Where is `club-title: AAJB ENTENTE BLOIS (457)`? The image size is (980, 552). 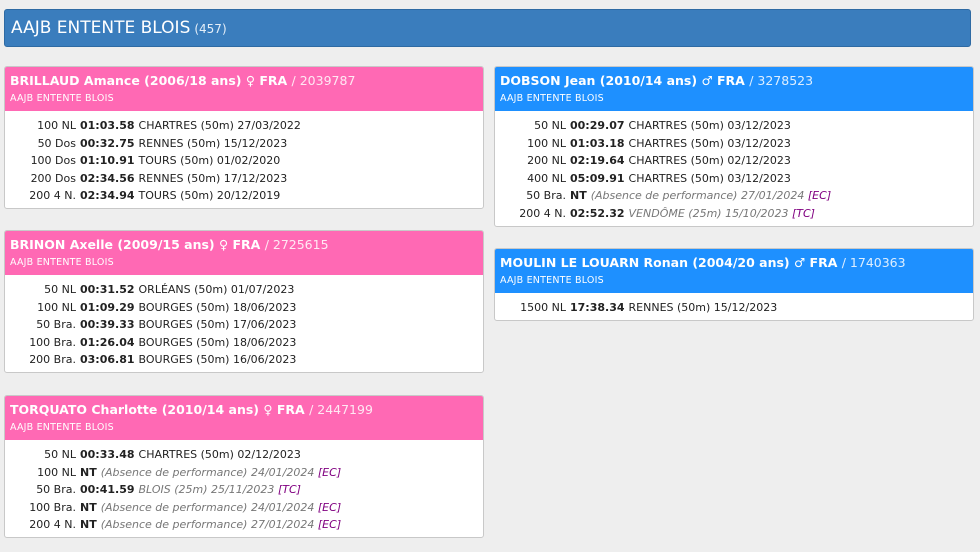
club-title: AAJB ENTENTE BLOIS (457) is located at coordinates (119, 28).